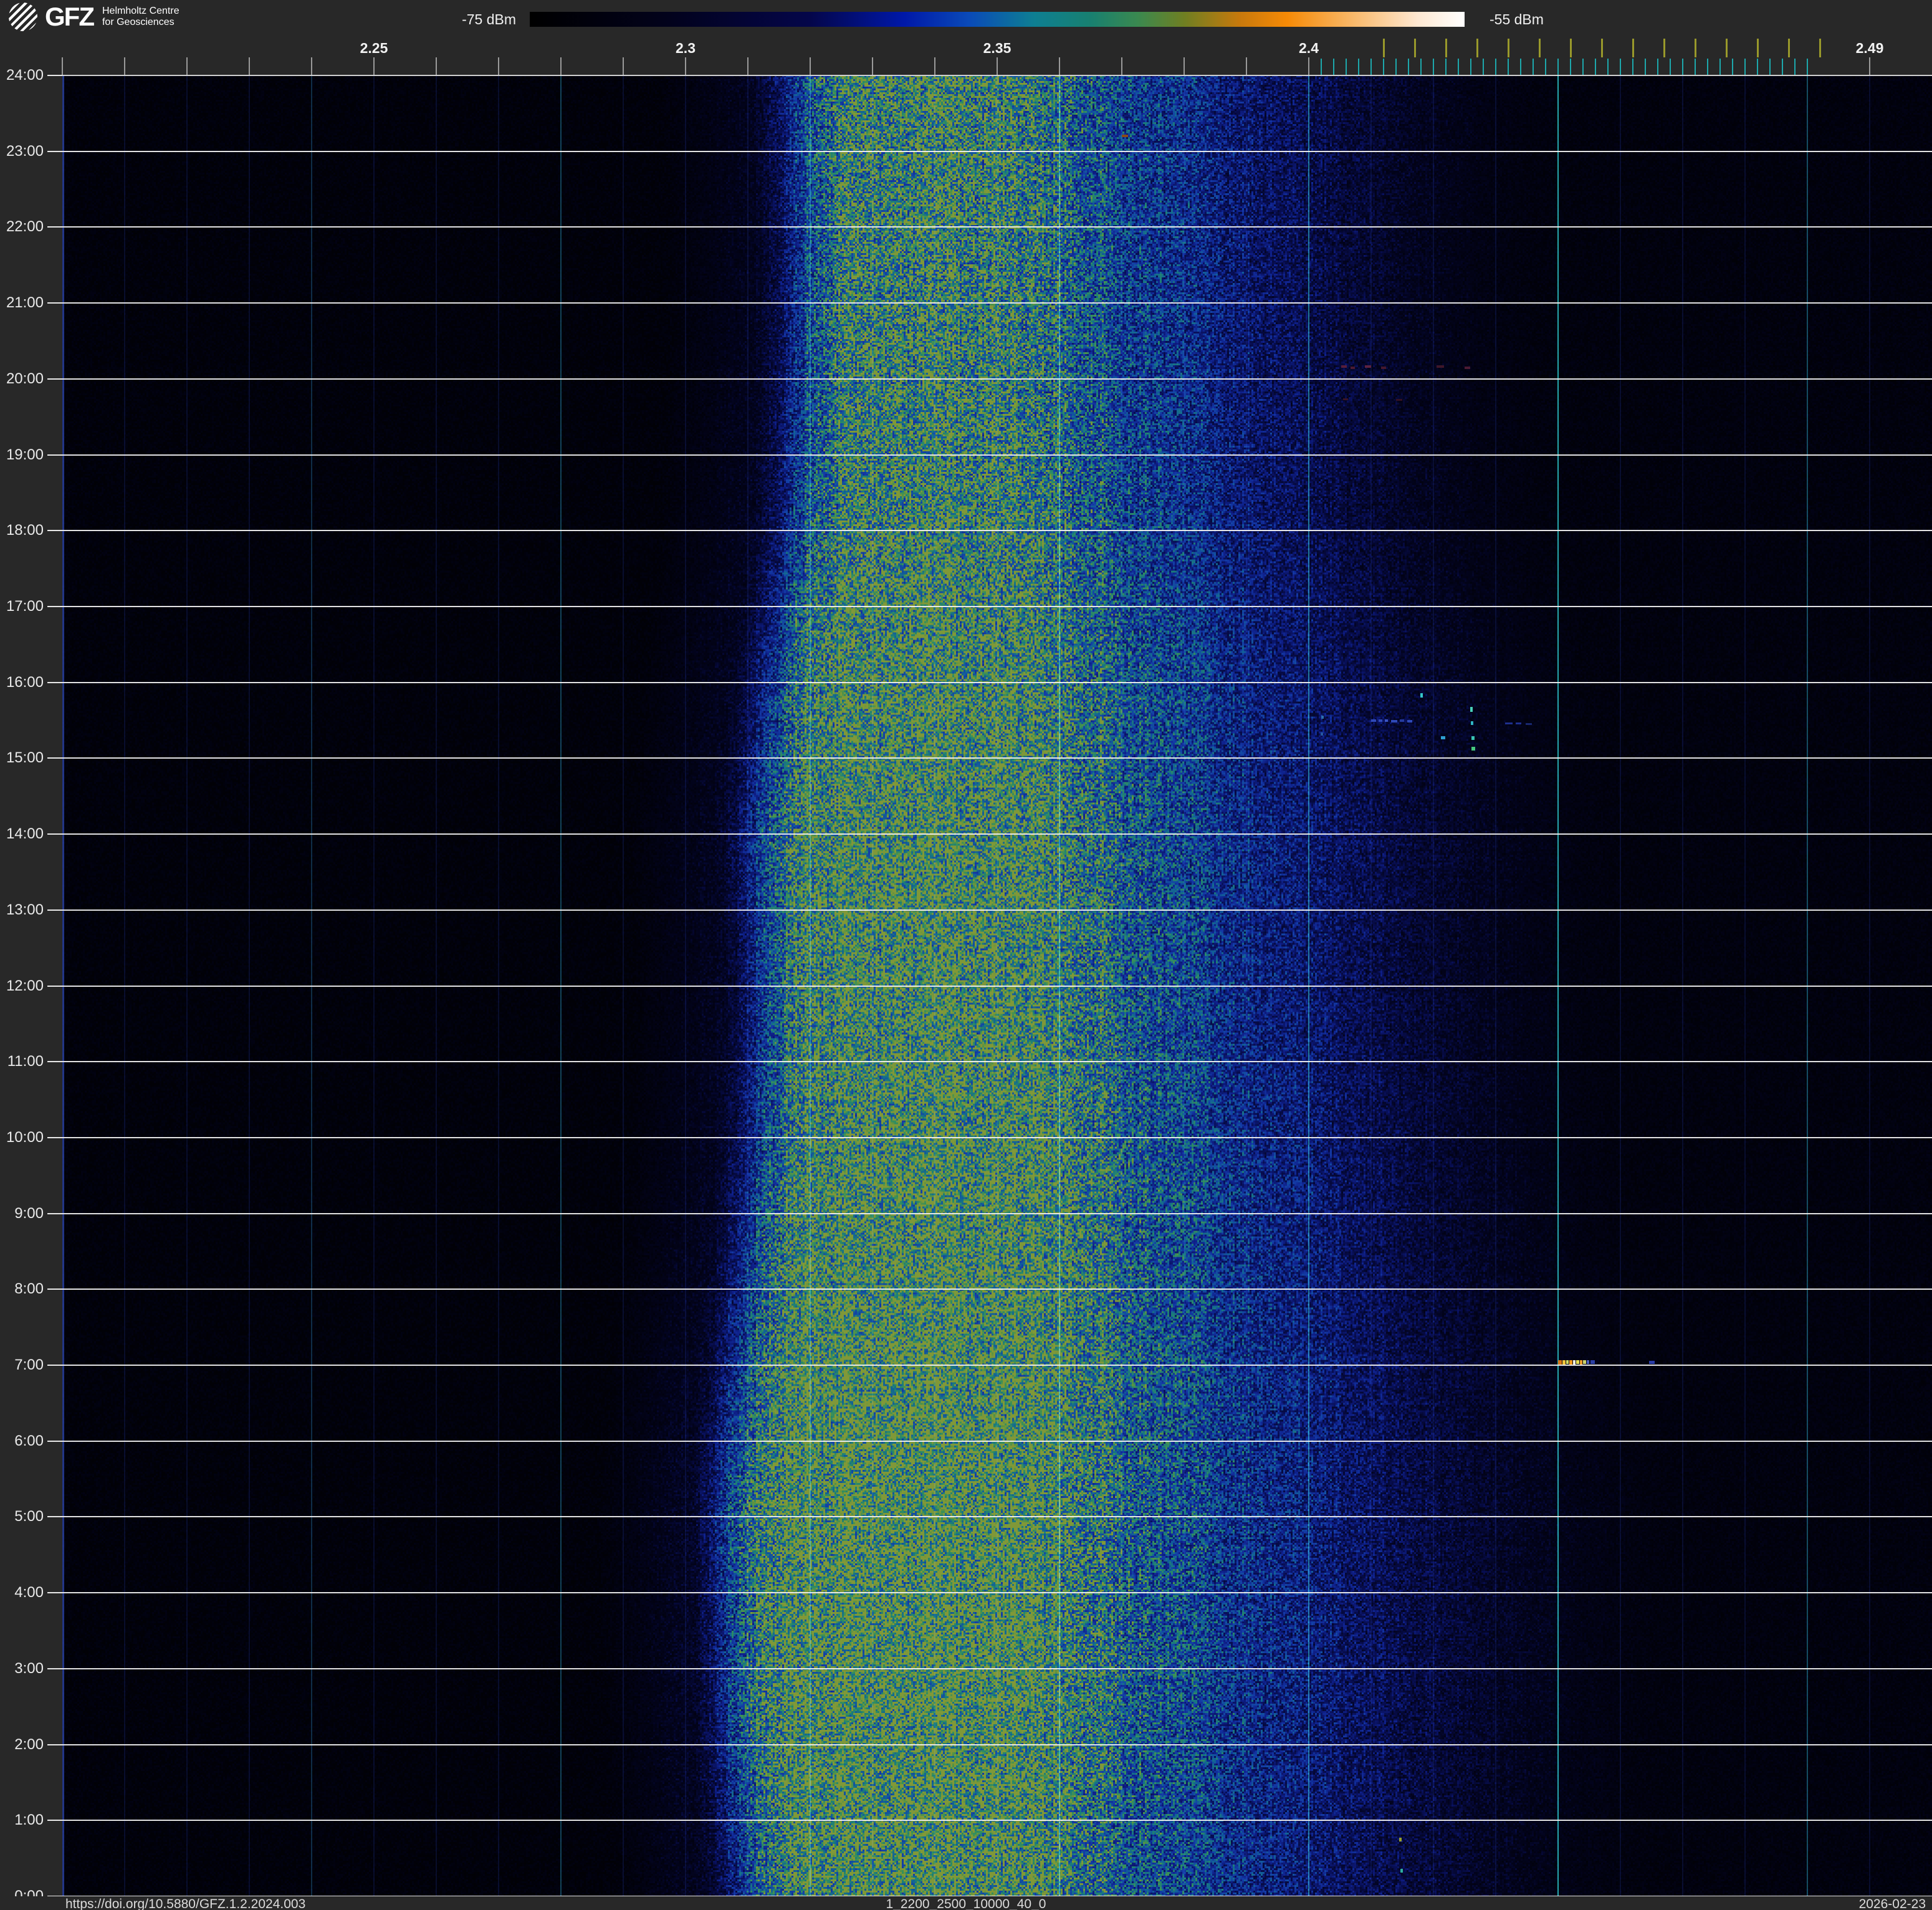  What do you see at coordinates (25, 454) in the screenshot?
I see `time-axis-label: 19:00` at bounding box center [25, 454].